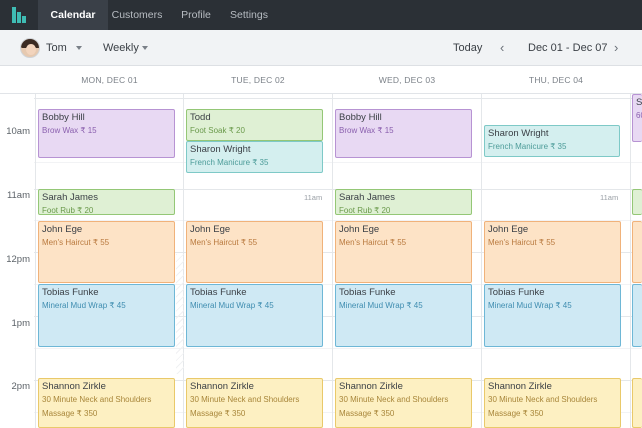 This screenshot has width=642, height=428. Describe the element at coordinates (73, 15) in the screenshot. I see `nav-tab-calendar: Calendar` at that location.